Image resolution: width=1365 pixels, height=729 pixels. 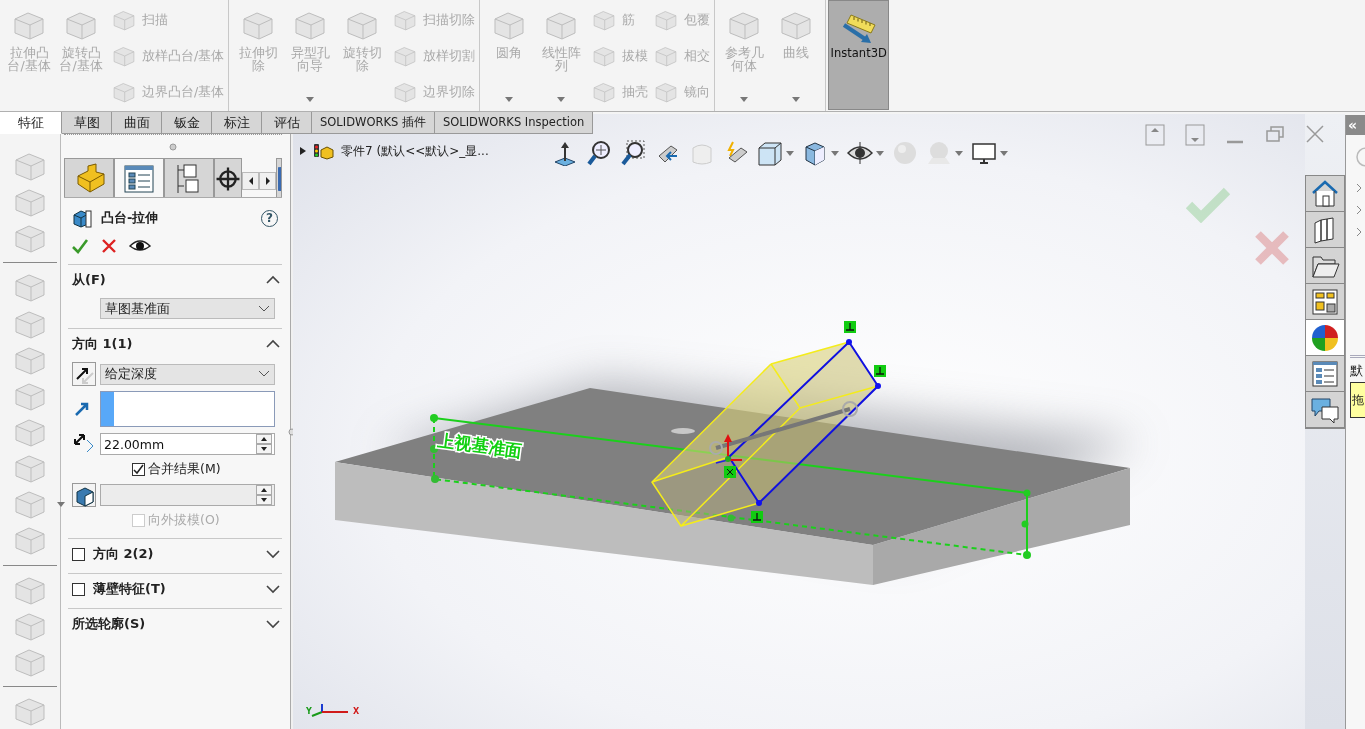 I want to click on section-title: 方向 1(1), so click(x=103, y=344).